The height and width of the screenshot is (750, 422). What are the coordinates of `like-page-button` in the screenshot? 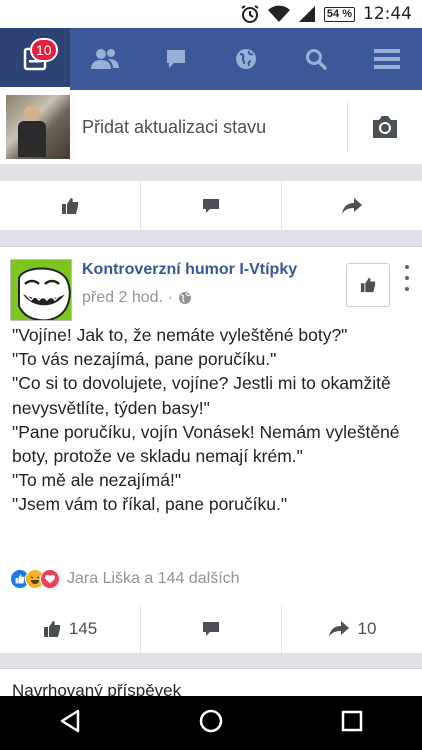 It's located at (368, 285).